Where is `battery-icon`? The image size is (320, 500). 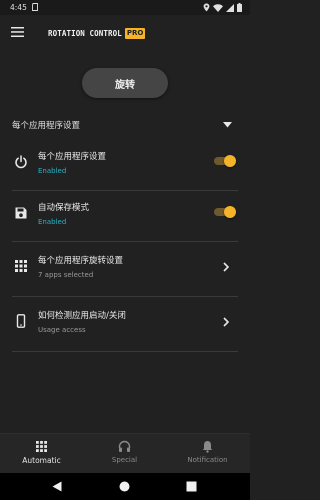 battery-icon is located at coordinates (239, 7).